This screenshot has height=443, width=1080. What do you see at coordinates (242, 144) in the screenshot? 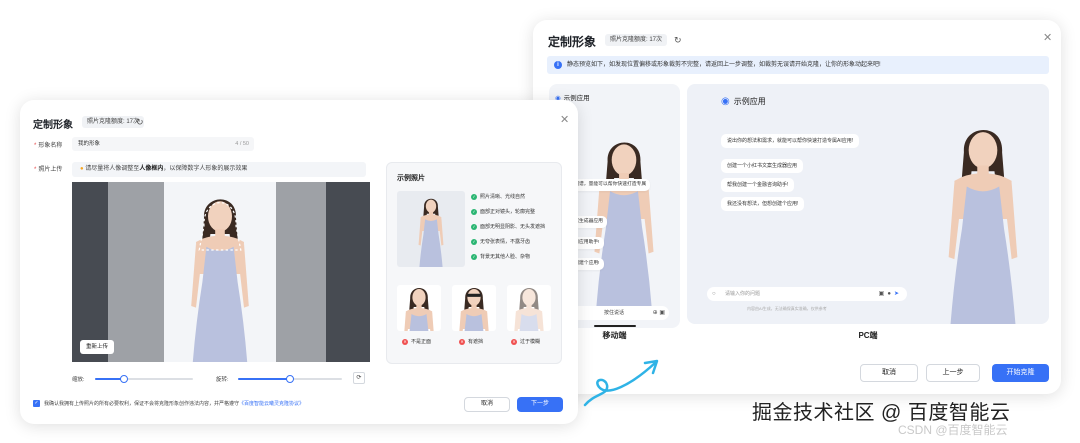
I see `char-count: 4 / 50` at bounding box center [242, 144].